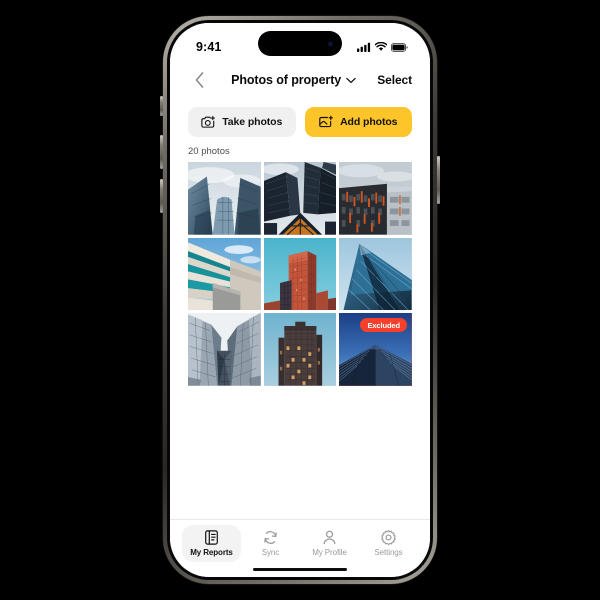 Image resolution: width=600 pixels, height=600 pixels. I want to click on volume-up-button, so click(161, 152).